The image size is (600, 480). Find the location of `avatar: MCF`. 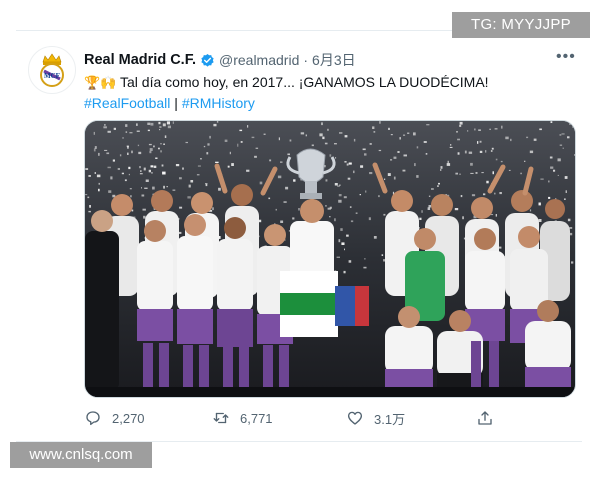

avatar: MCF is located at coordinates (52, 70).